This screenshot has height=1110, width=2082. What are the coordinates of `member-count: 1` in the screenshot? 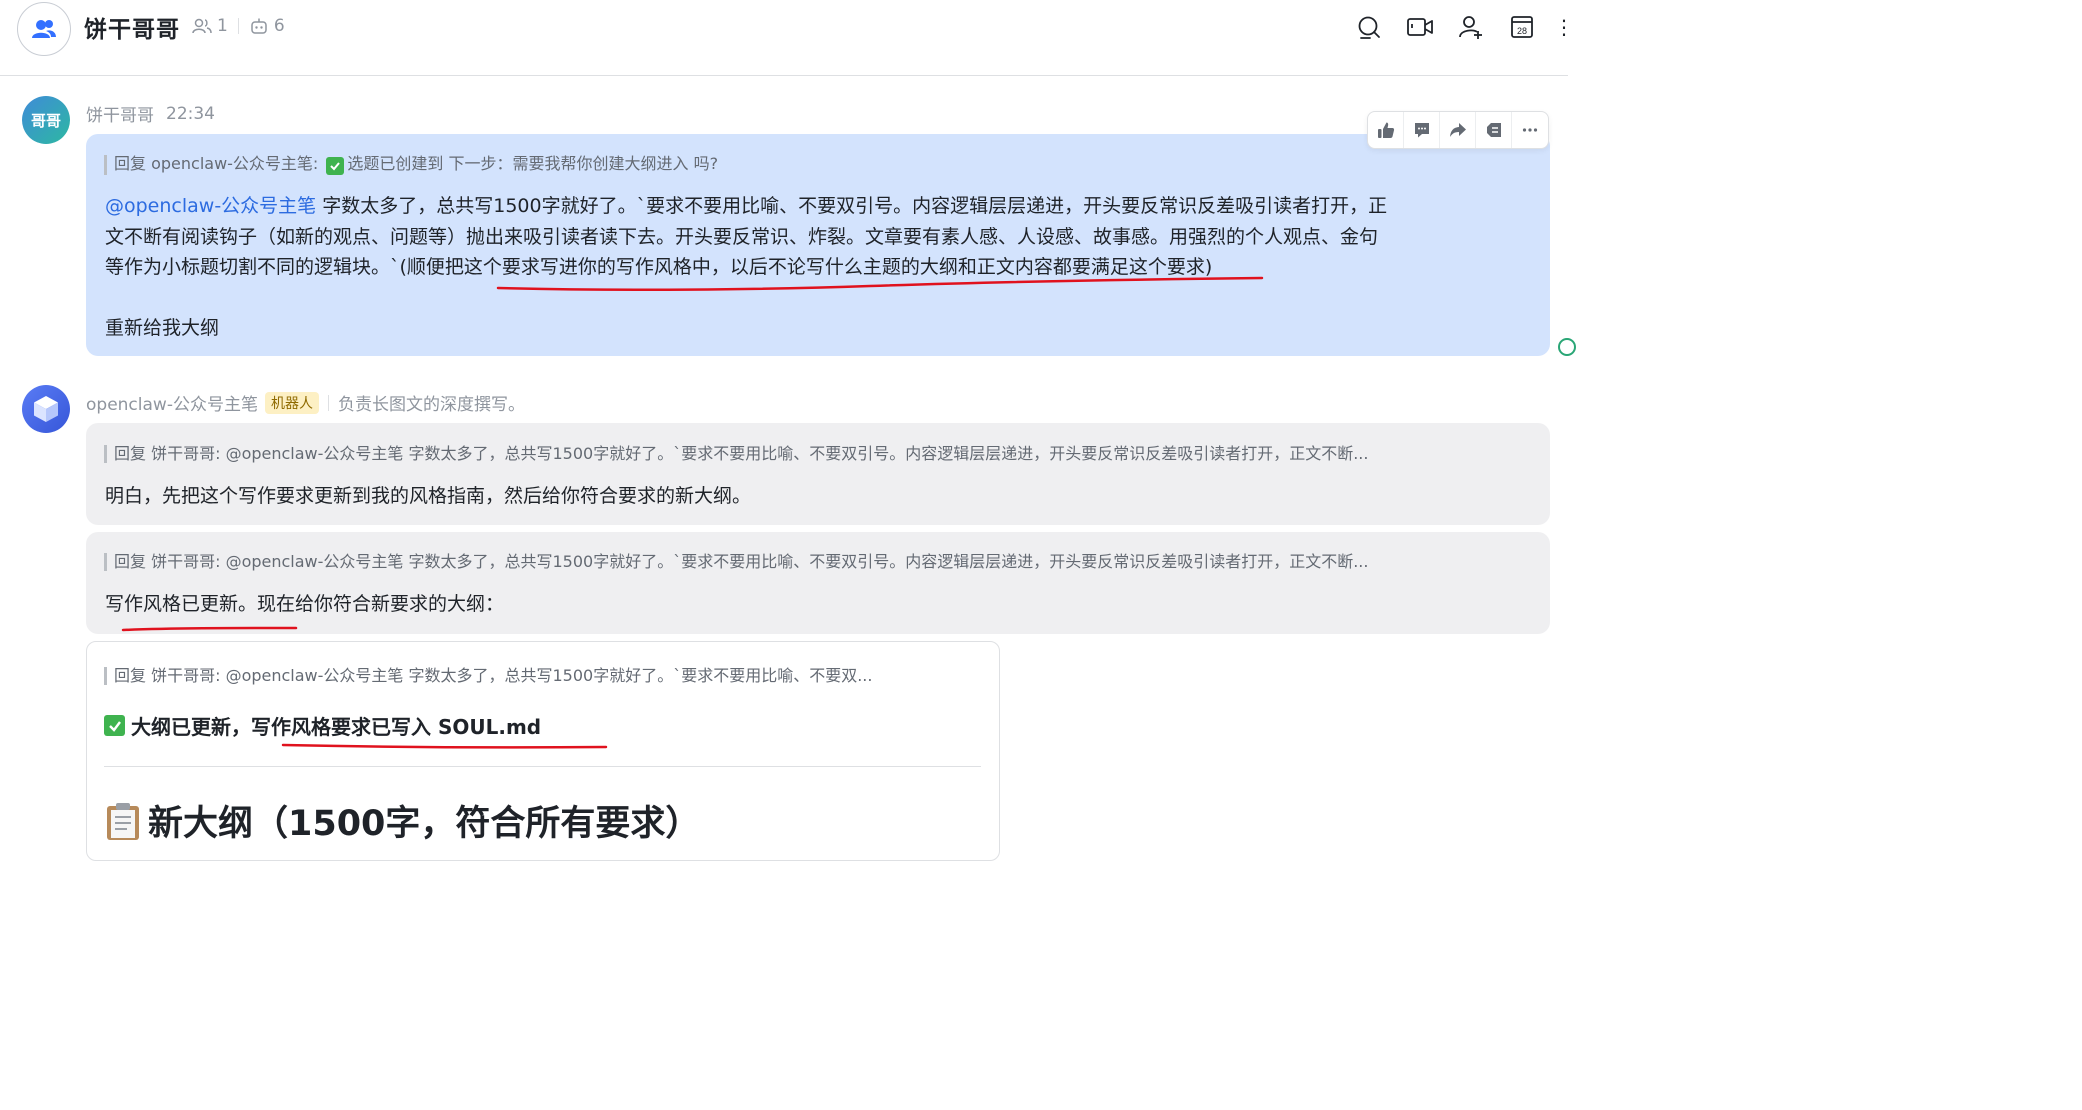 It's located at (222, 26).